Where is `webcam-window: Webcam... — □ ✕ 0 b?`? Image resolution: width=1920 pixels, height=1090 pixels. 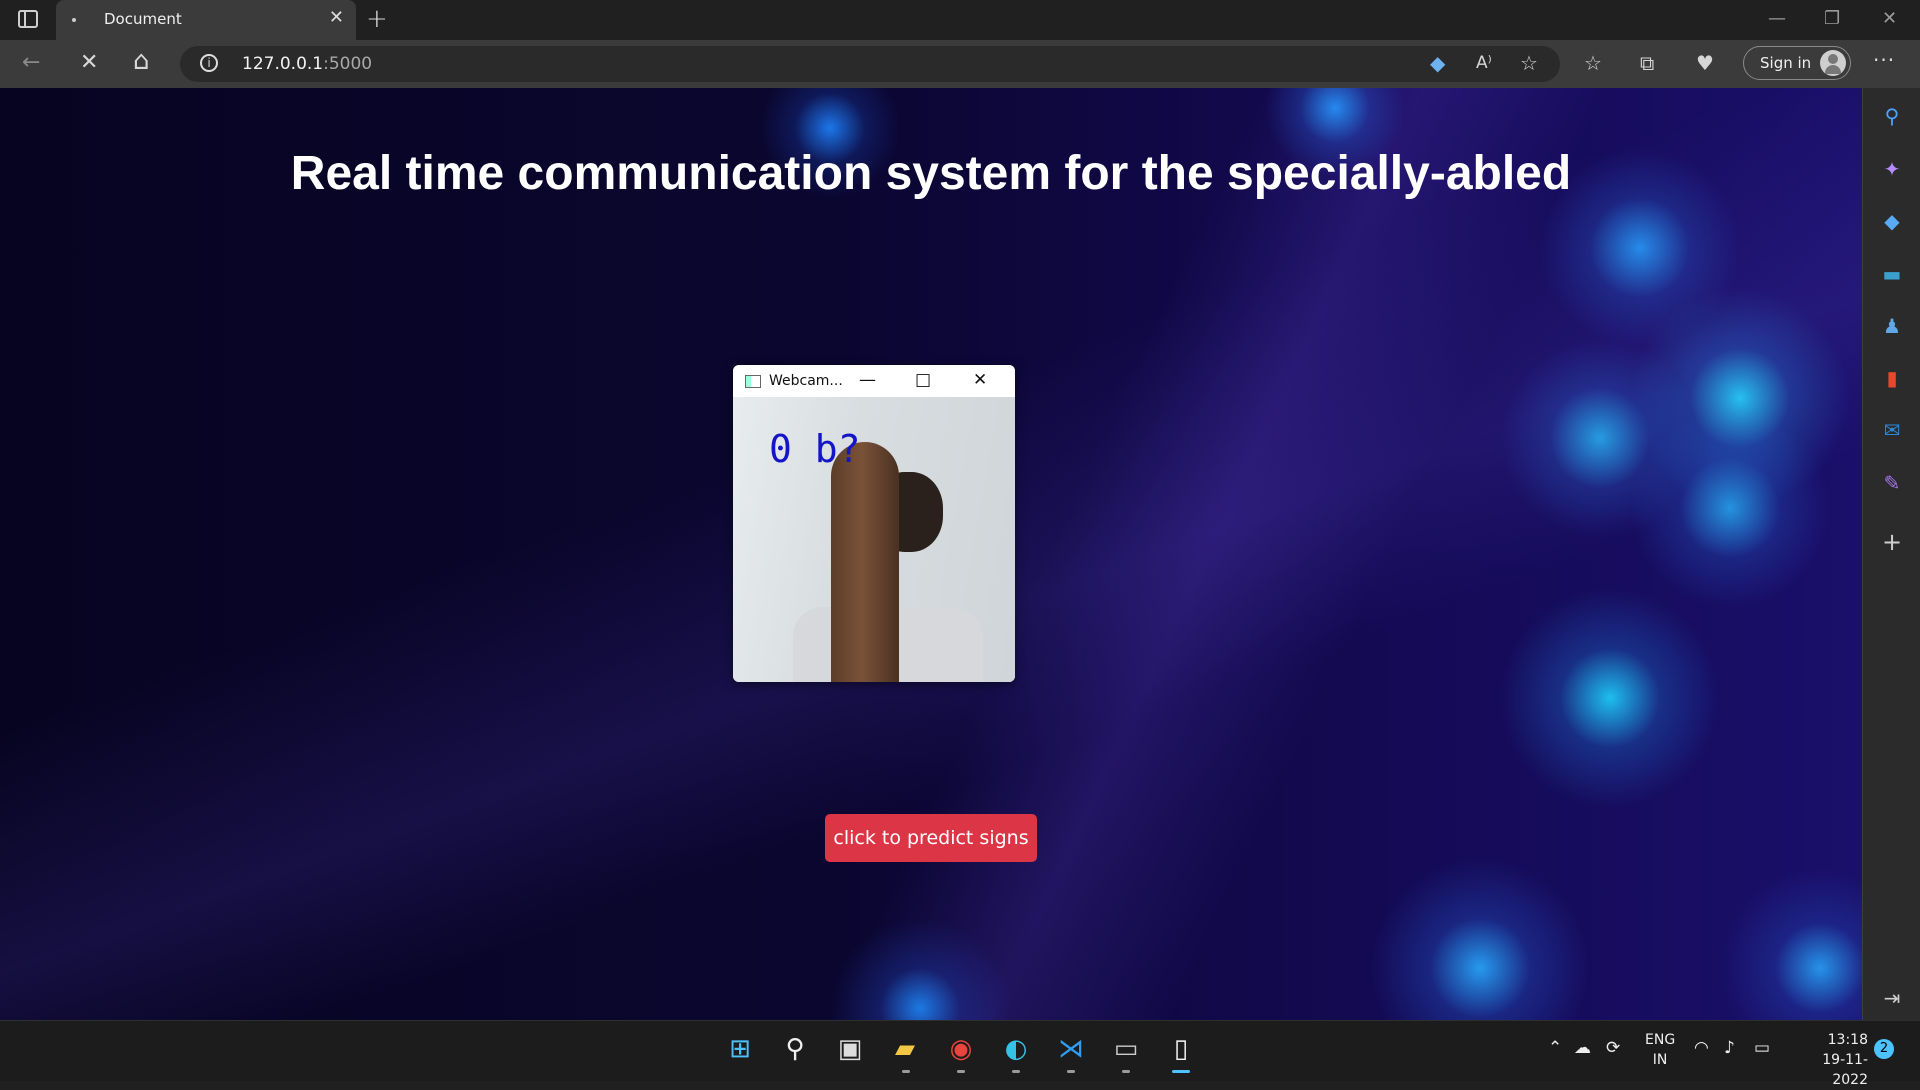 webcam-window: Webcam... — □ ✕ 0 b? is located at coordinates (874, 523).